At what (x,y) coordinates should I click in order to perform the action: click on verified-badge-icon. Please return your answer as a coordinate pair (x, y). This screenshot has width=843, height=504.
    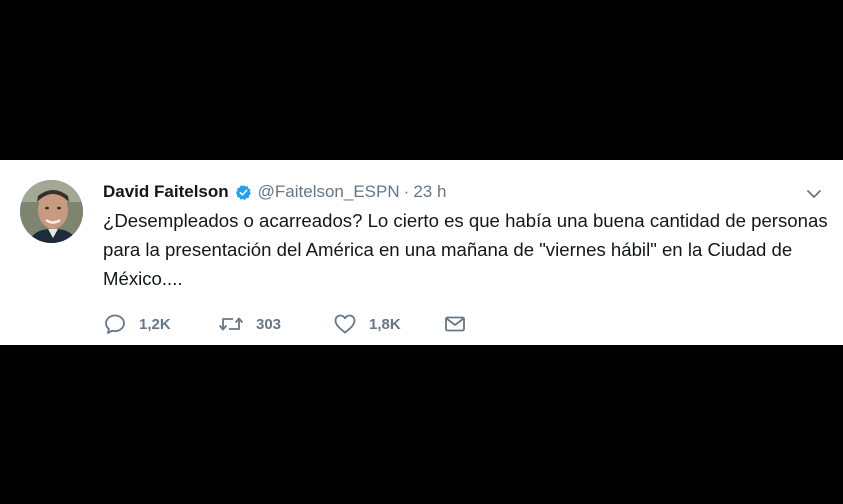
    Looking at the image, I should click on (243, 192).